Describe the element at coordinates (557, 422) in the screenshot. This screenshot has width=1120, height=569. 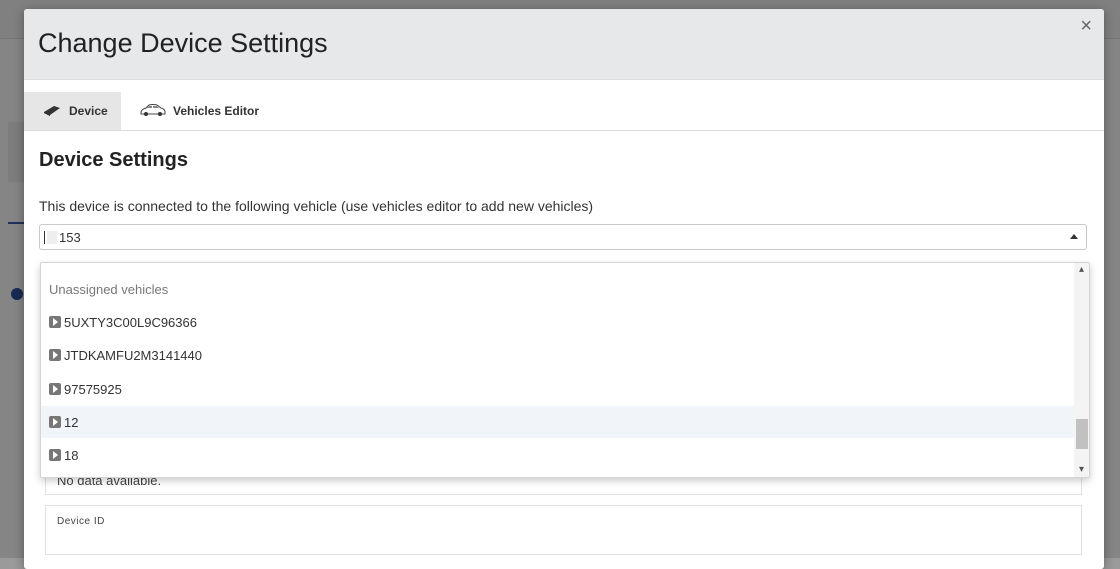
I see `vehicle-option: 12` at that location.